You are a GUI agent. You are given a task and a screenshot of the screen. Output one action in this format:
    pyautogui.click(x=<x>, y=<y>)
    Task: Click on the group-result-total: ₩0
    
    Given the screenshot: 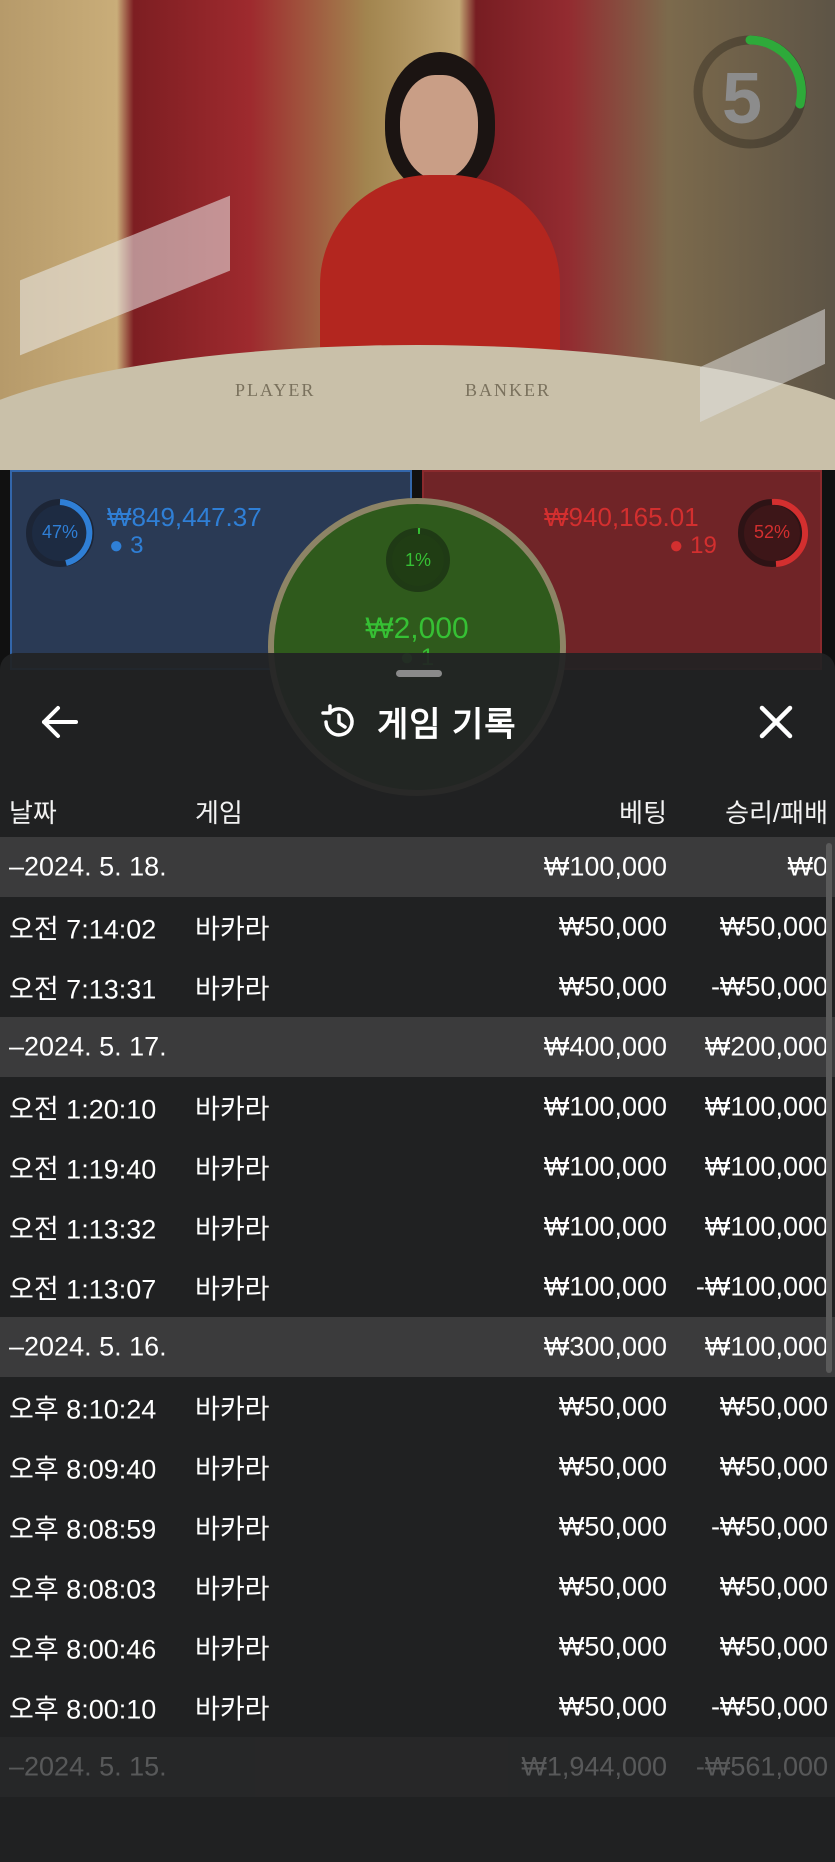 What is the action you would take?
    pyautogui.click(x=808, y=866)
    